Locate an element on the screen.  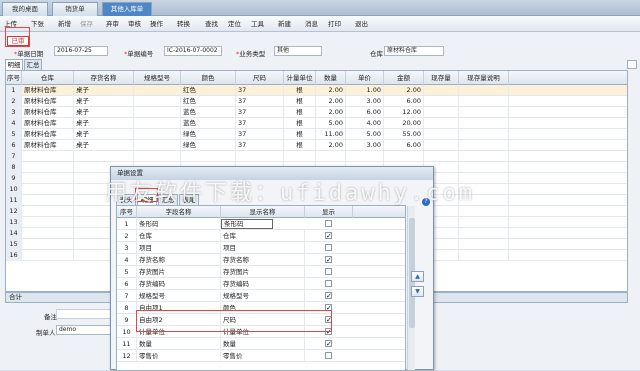
warehouse-field: 原材料仓库 is located at coordinates (414, 51).